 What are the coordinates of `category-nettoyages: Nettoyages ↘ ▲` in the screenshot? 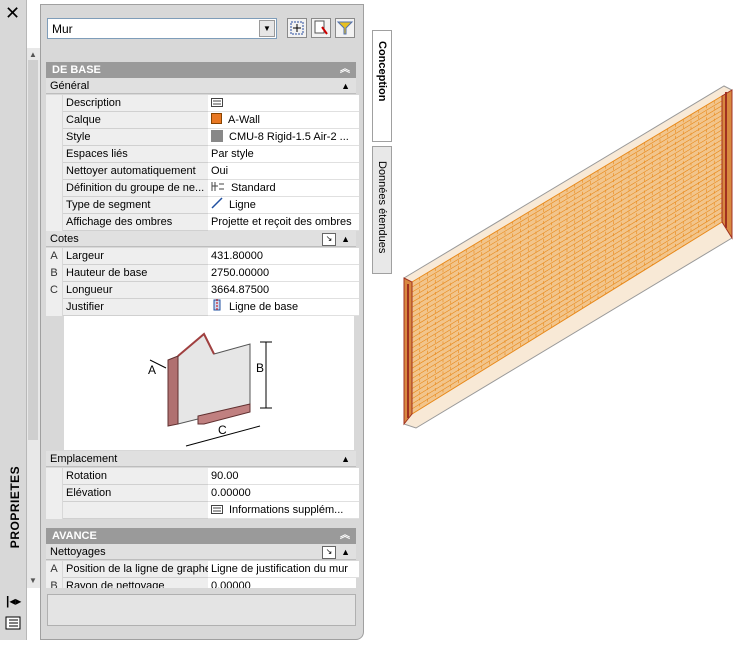 It's located at (201, 552).